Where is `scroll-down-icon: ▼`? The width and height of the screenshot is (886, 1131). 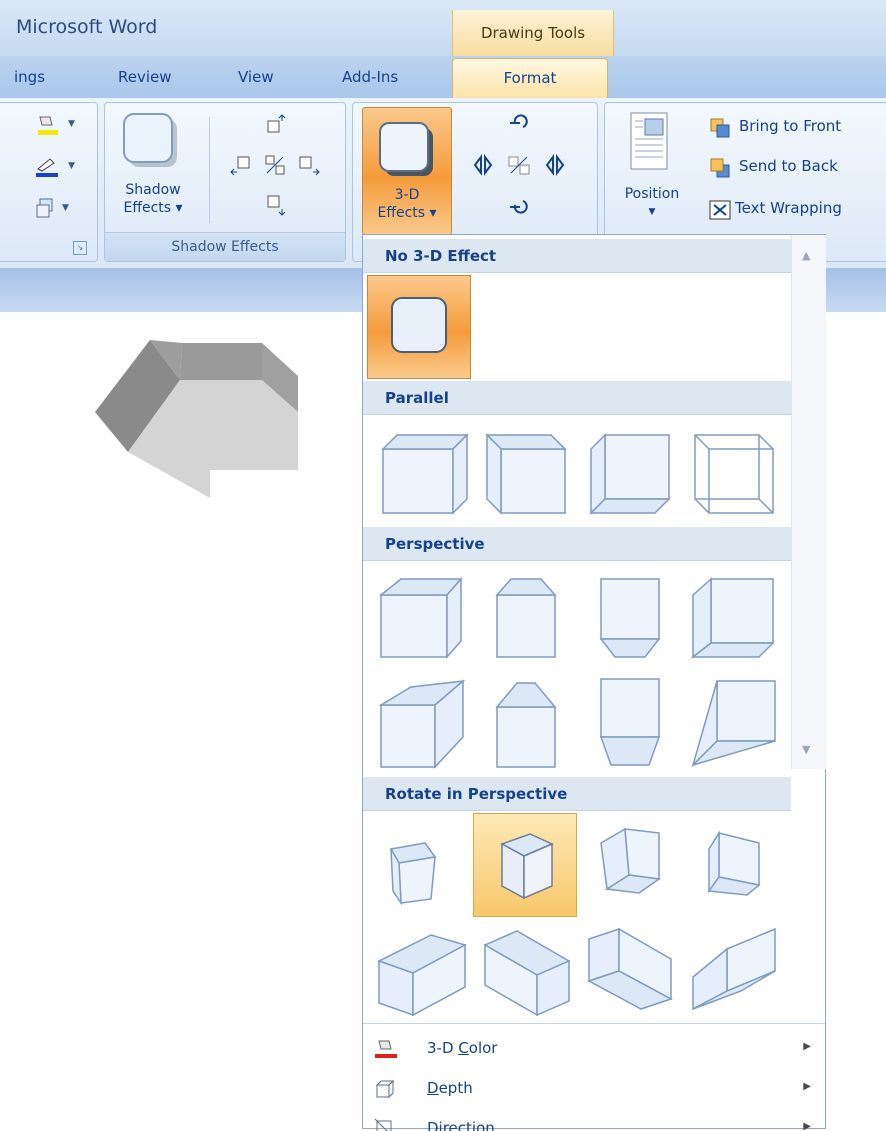 scroll-down-icon: ▼ is located at coordinates (806, 749).